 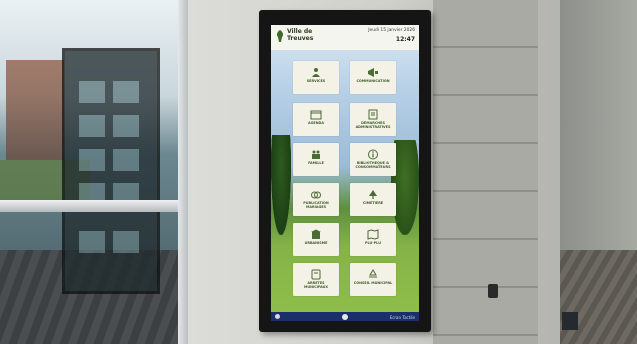 I want to click on megaphone-icon, so click(x=373, y=72).